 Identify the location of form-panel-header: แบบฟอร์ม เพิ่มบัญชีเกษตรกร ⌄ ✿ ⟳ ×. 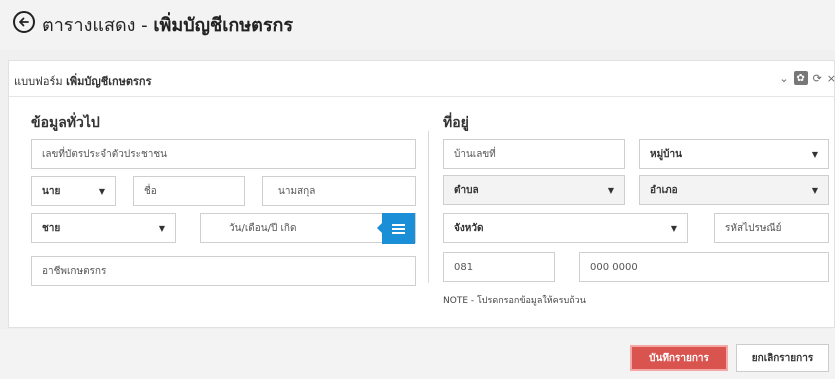
(422, 79).